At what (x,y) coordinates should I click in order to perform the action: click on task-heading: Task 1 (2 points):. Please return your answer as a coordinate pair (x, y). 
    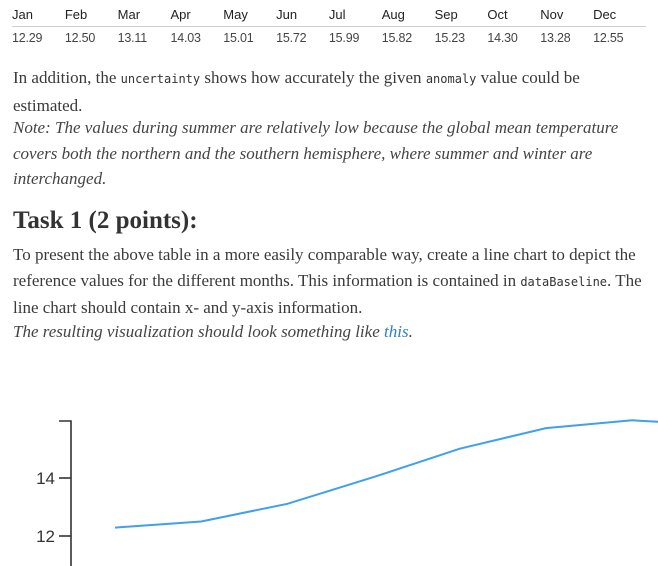
    Looking at the image, I should click on (105, 220).